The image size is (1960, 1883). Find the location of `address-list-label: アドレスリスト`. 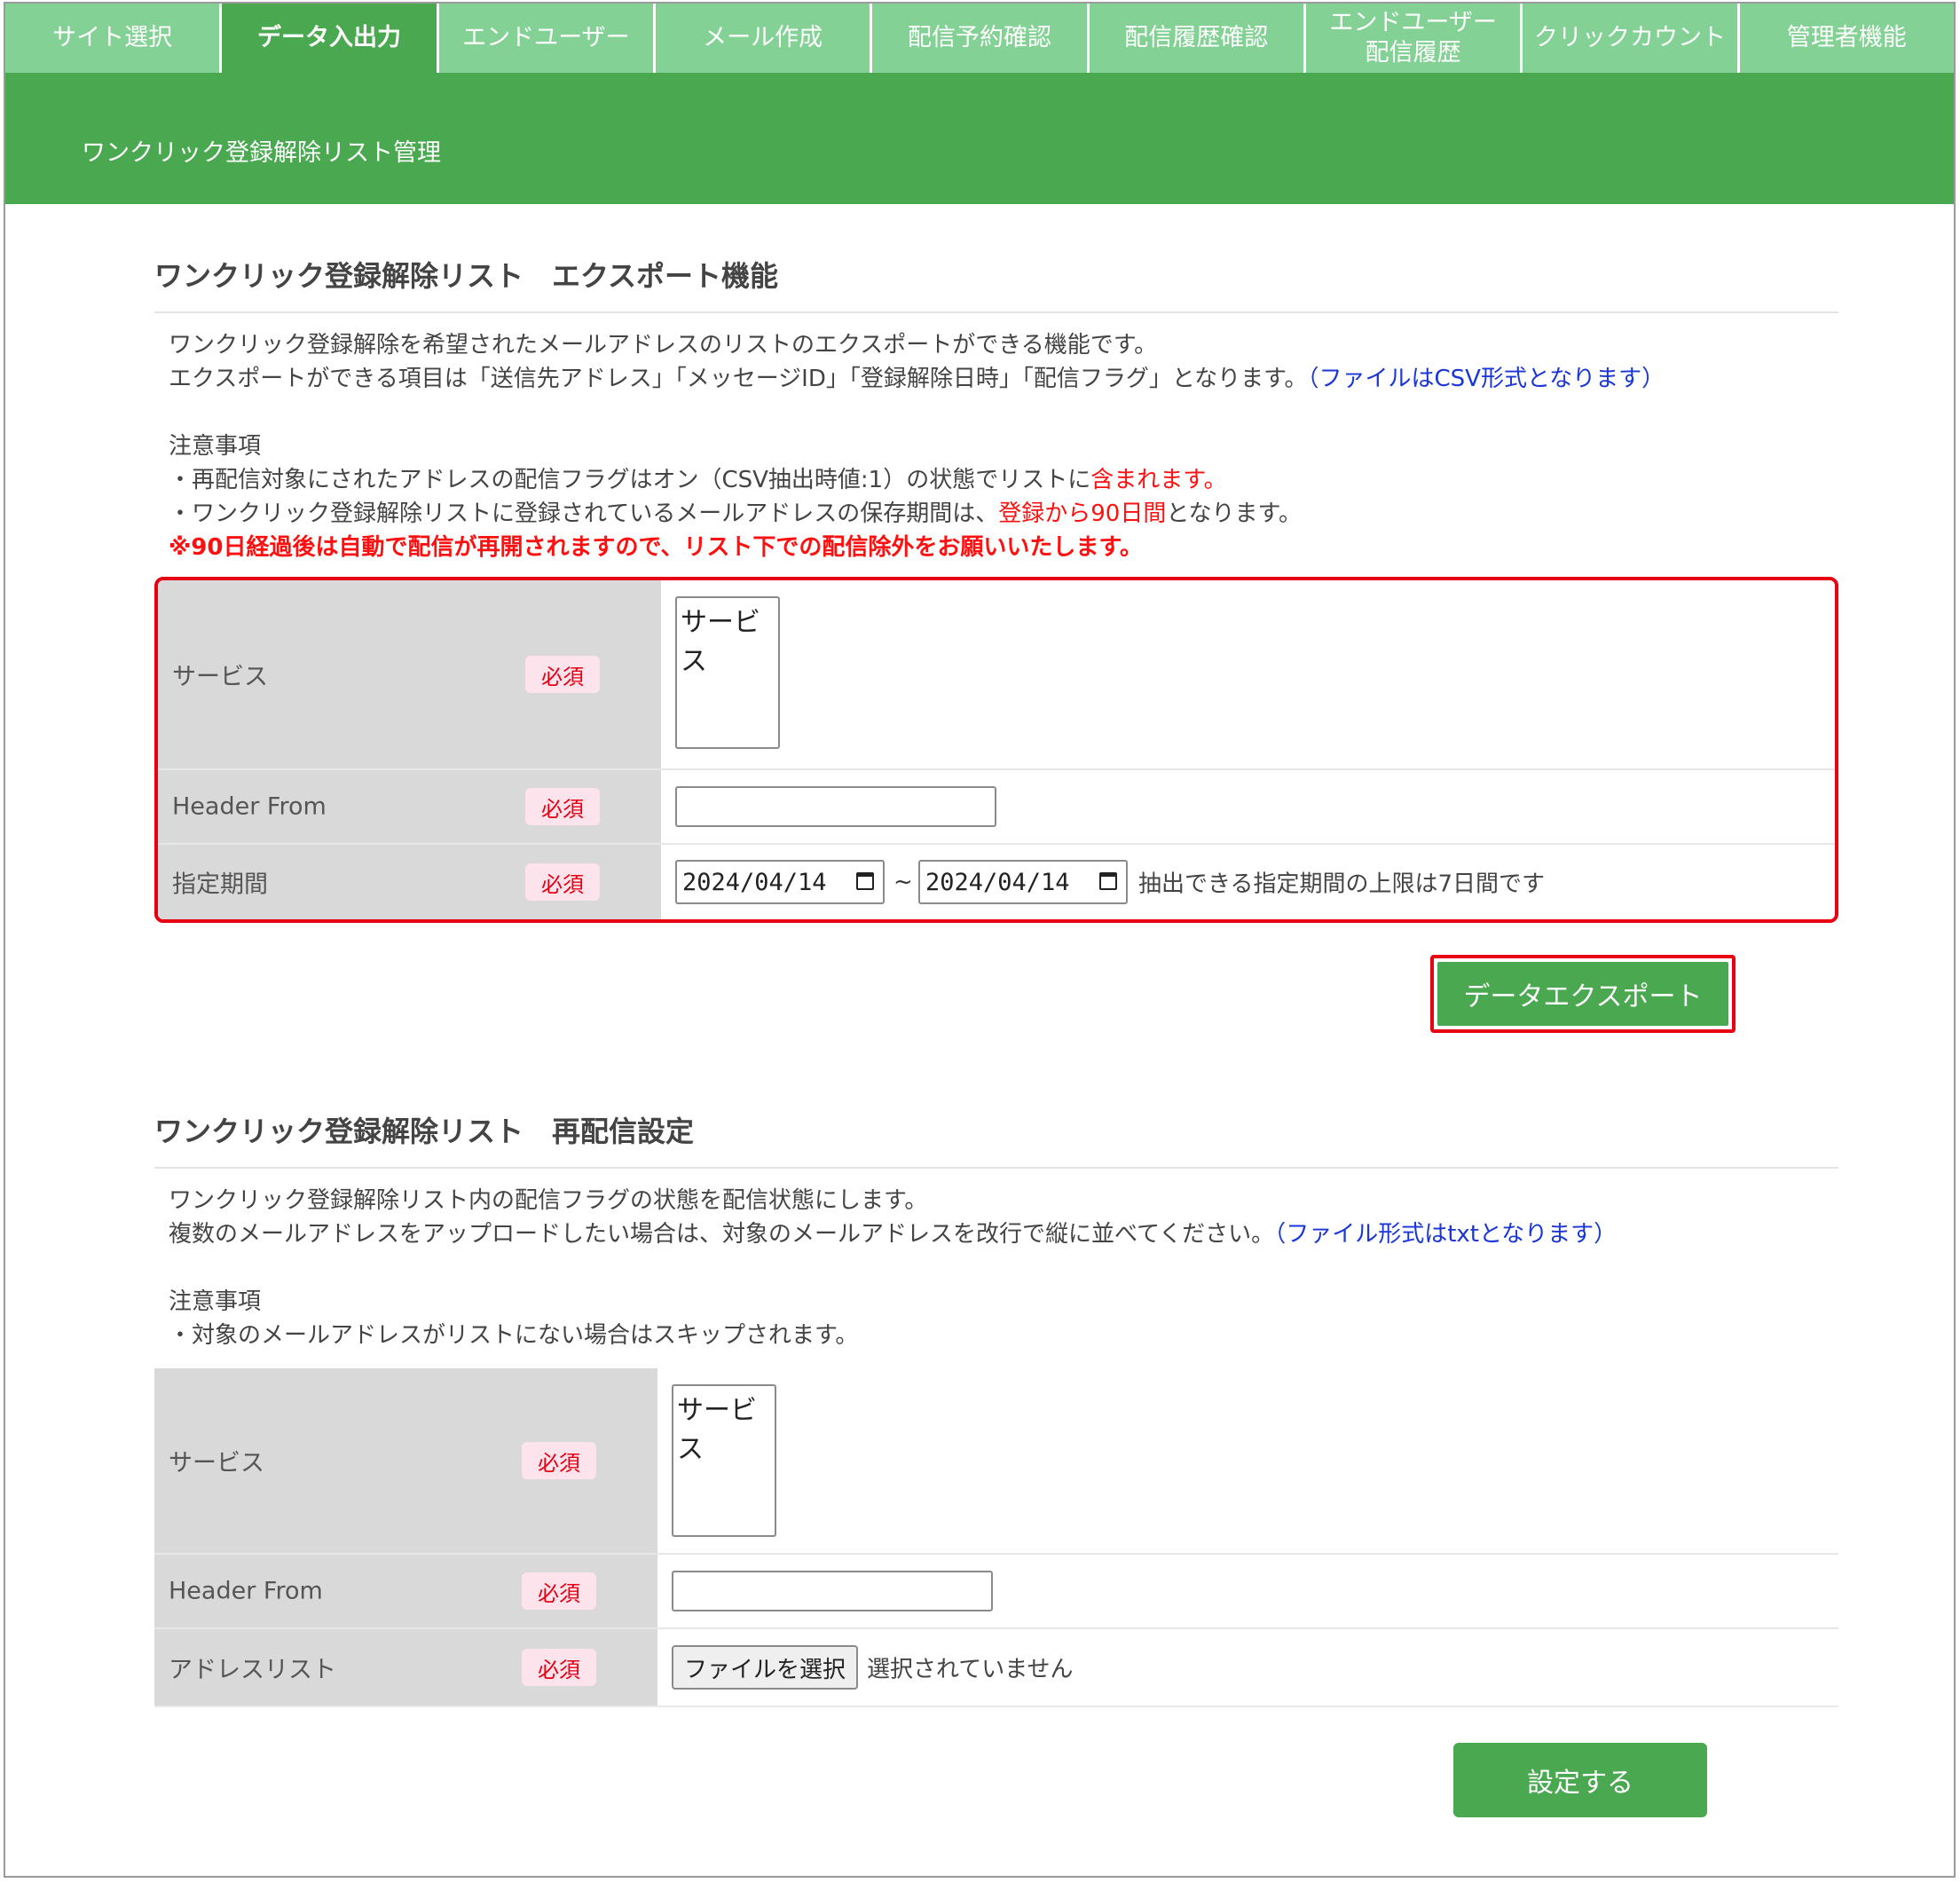

address-list-label: アドレスリスト is located at coordinates (252, 1670).